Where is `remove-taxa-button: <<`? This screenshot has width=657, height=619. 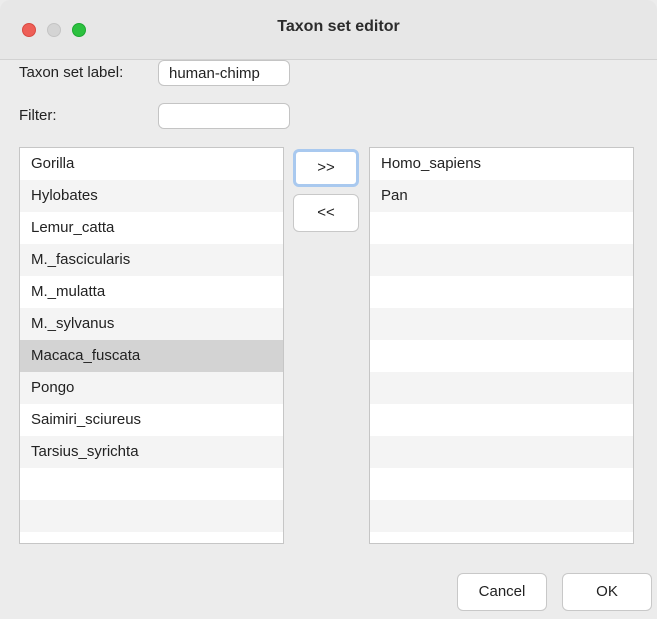 remove-taxa-button: << is located at coordinates (326, 213).